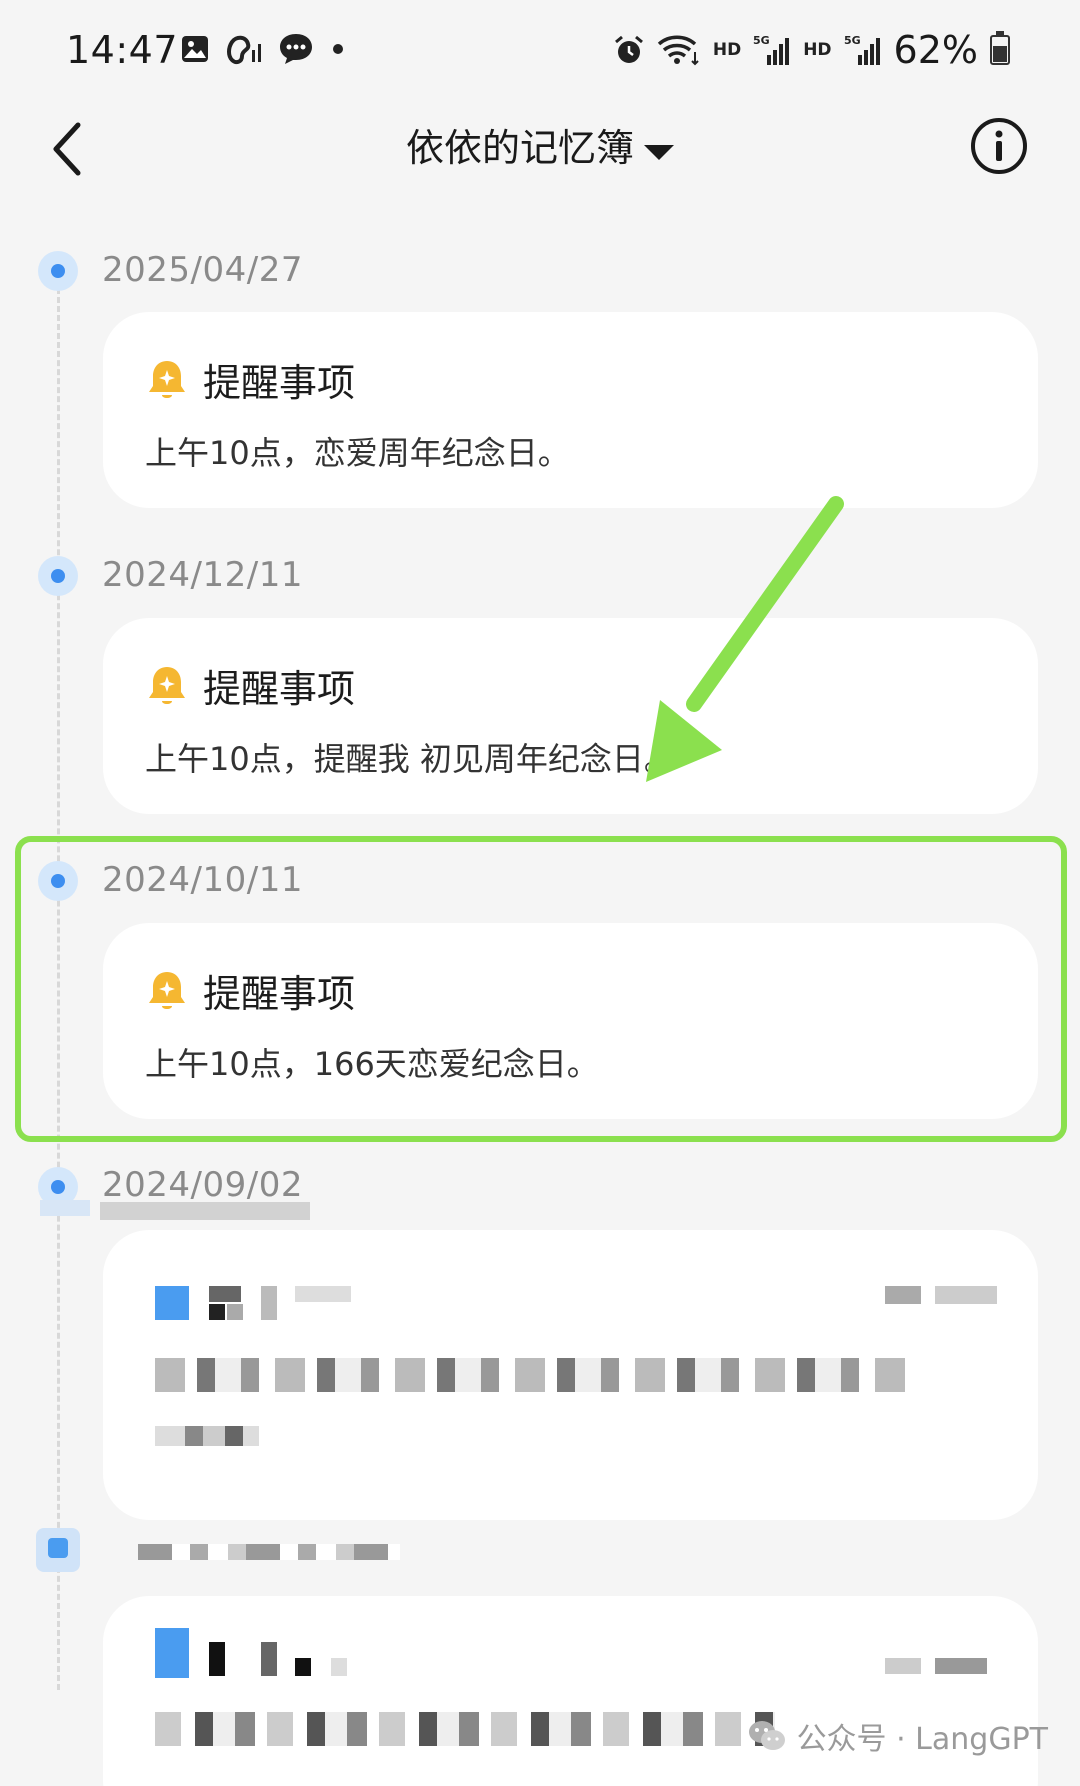 Image resolution: width=1080 pixels, height=1786 pixels. I want to click on hearing-aid-icon, so click(244, 50).